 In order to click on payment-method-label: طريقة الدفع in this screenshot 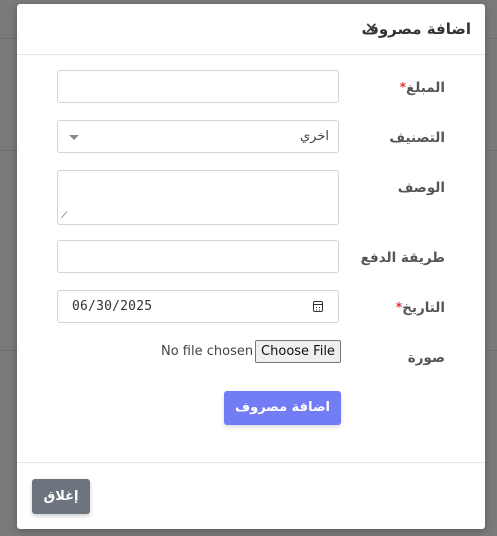, I will do `click(402, 258)`.